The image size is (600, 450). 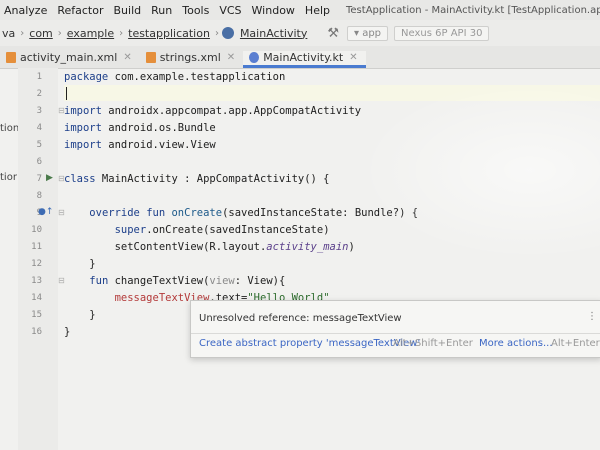 What do you see at coordinates (273, 33) in the screenshot?
I see `breadcrumb-item: MainActivity` at bounding box center [273, 33].